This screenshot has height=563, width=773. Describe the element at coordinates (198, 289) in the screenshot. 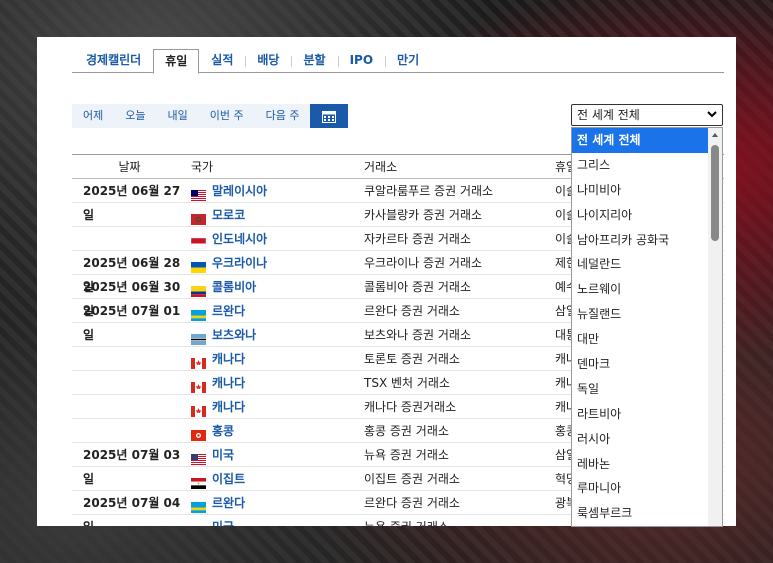

I see `colombia-flag-icon` at that location.